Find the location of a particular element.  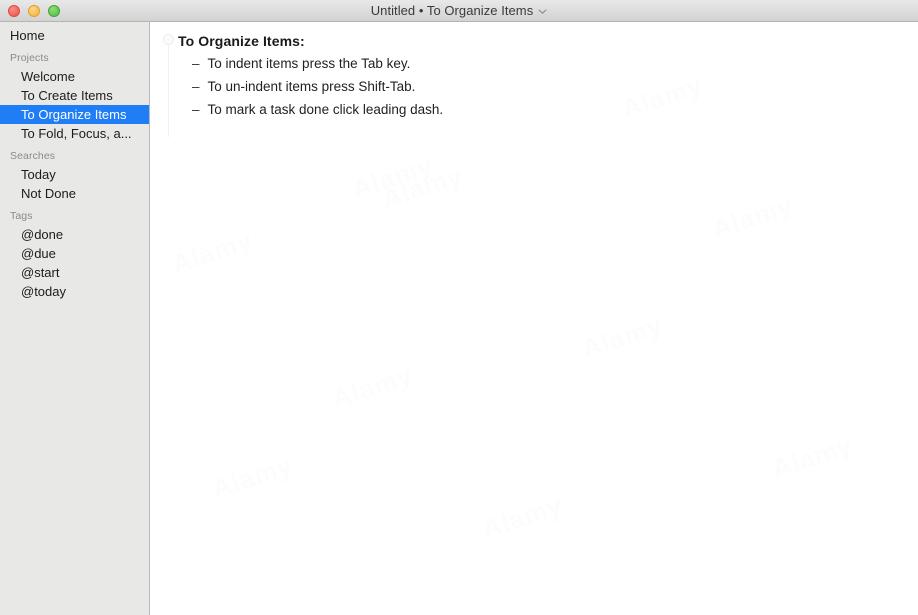

sidebar-item-label: To Create Items is located at coordinates (67, 95).